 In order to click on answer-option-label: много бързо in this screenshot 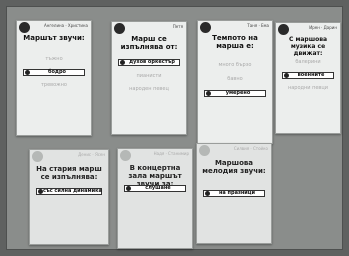, I will do `click(235, 65)`.